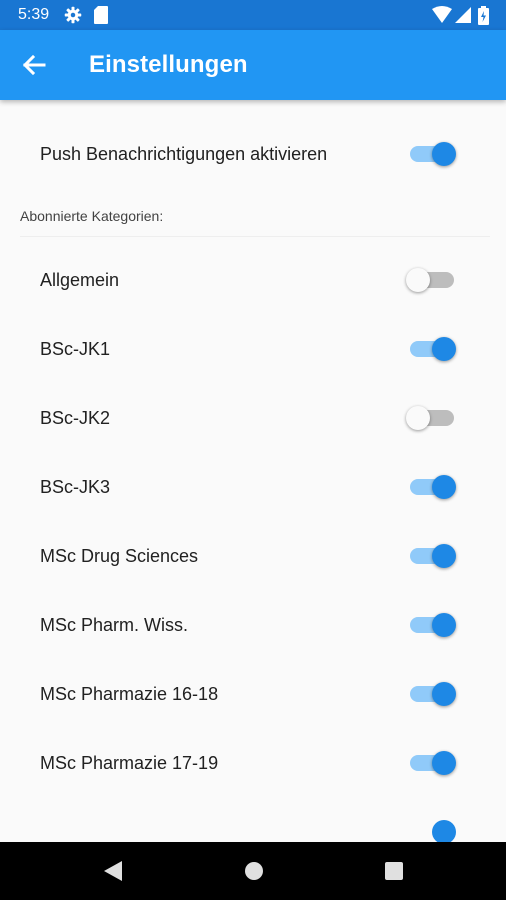  What do you see at coordinates (253, 280) in the screenshot?
I see `category-row-allgemein: Allgemein` at bounding box center [253, 280].